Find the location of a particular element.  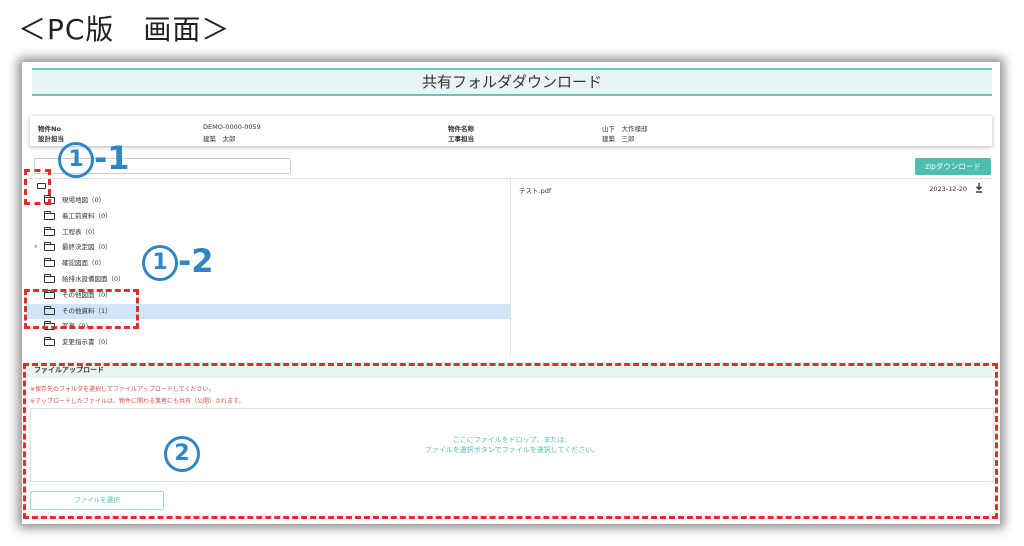

tree-folder-label: 最終決定図（0） is located at coordinates (87, 247).